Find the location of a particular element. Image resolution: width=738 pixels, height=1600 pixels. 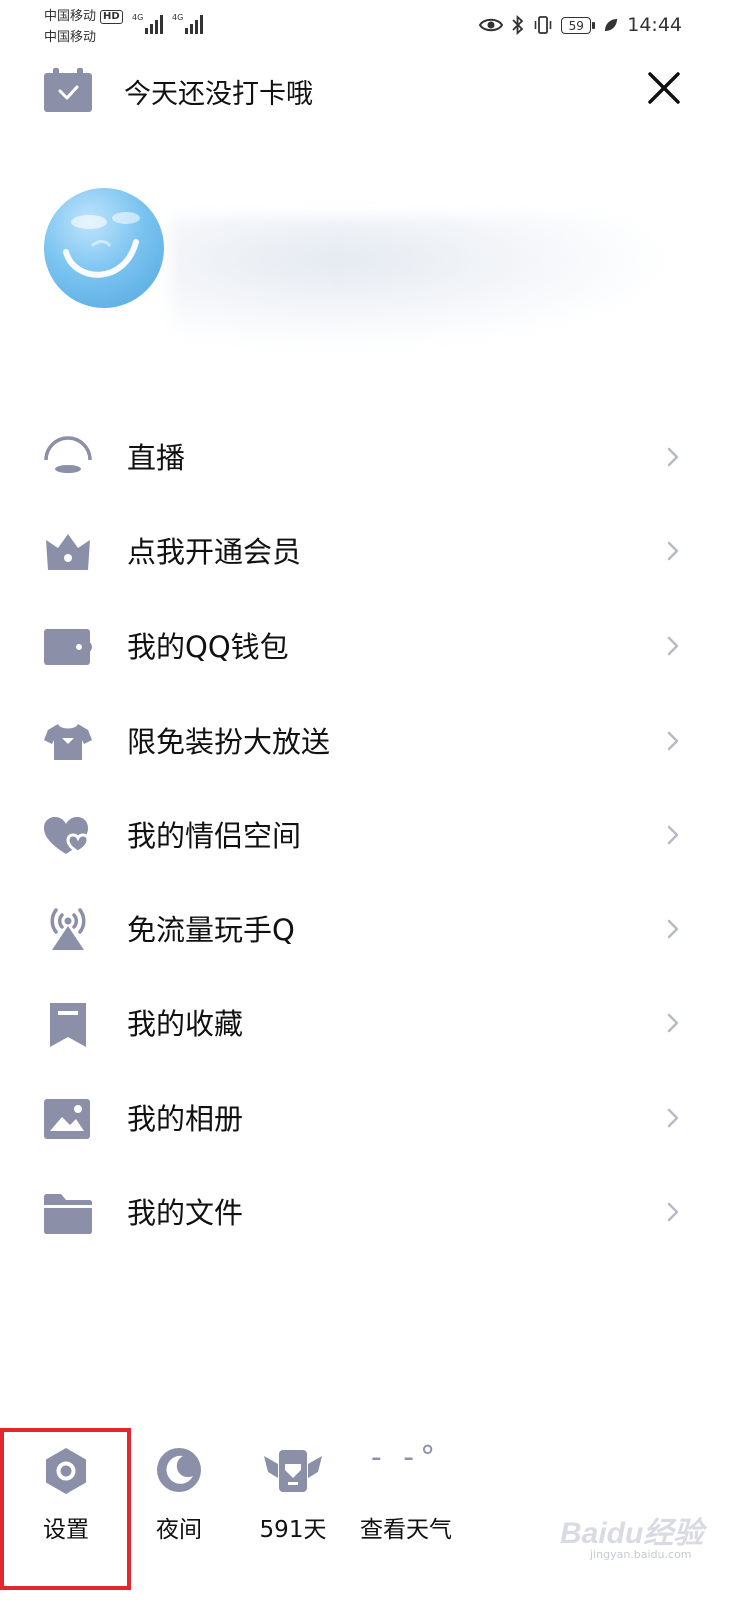

close-icon is located at coordinates (664, 88).